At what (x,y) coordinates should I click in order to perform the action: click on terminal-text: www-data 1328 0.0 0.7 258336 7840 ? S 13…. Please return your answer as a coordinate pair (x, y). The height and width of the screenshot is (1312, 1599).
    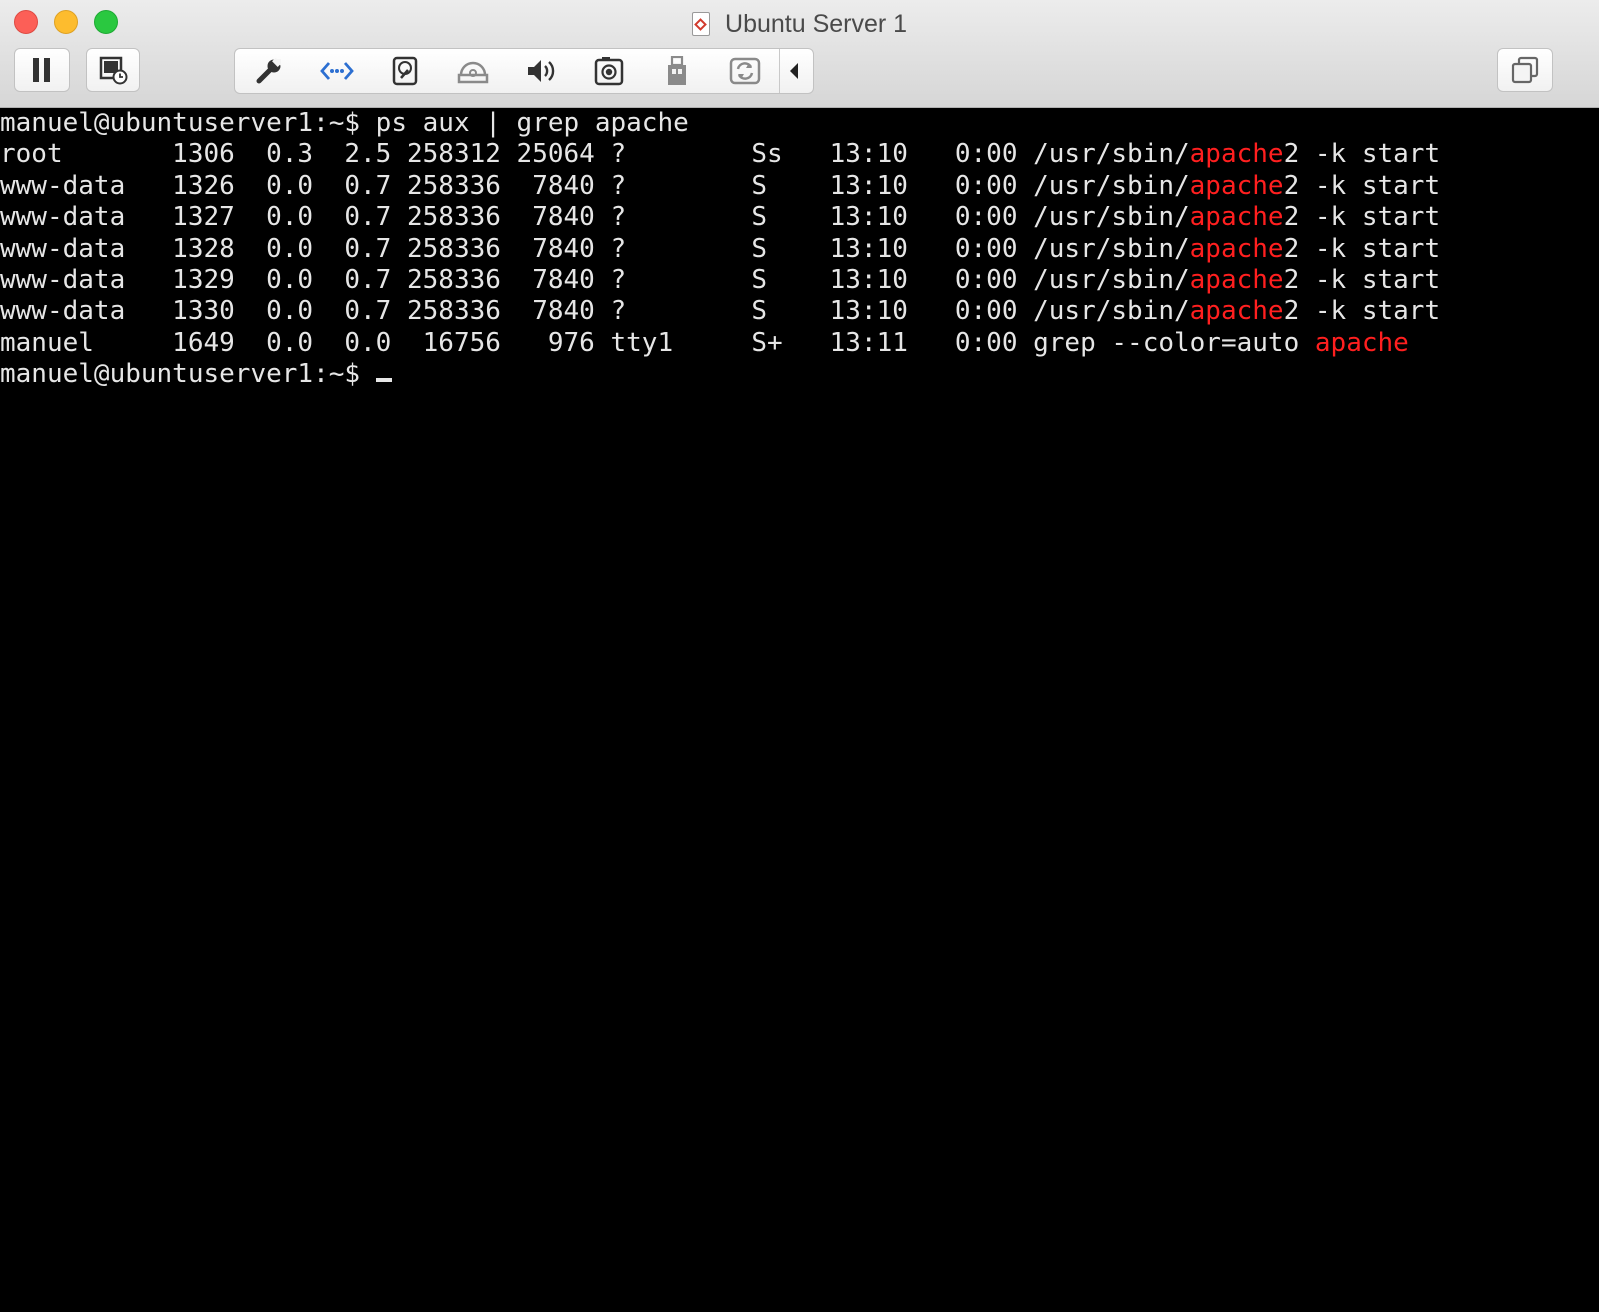
    Looking at the image, I should click on (595, 248).